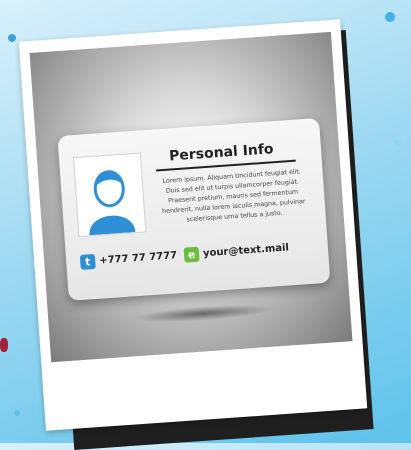 Image resolution: width=411 pixels, height=450 pixels. I want to click on phone-number: +777 77 7777, so click(138, 258).